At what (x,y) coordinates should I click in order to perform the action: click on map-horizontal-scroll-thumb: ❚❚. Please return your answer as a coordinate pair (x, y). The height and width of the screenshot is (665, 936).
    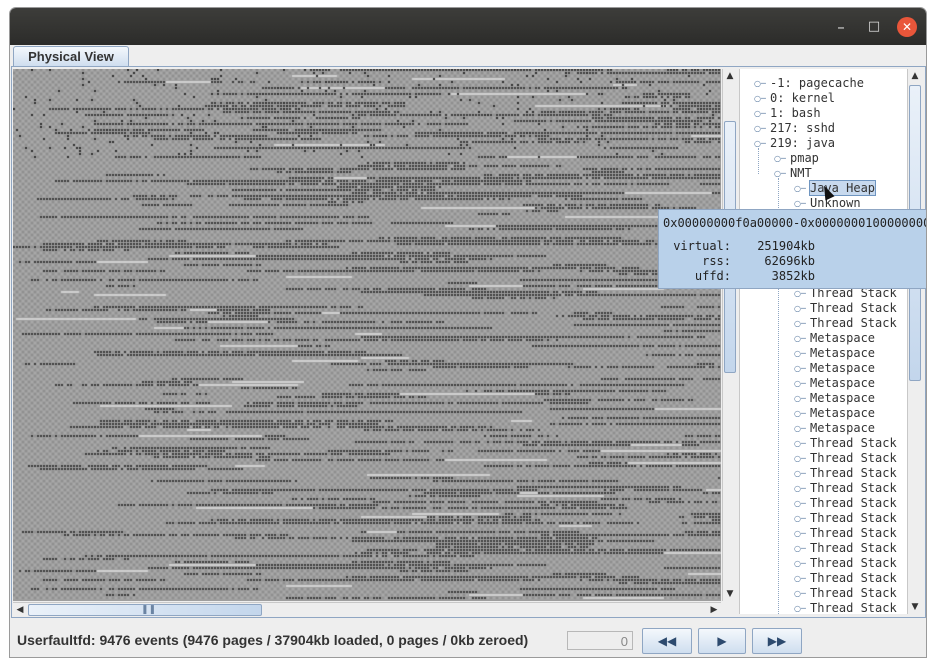
    Looking at the image, I should click on (145, 610).